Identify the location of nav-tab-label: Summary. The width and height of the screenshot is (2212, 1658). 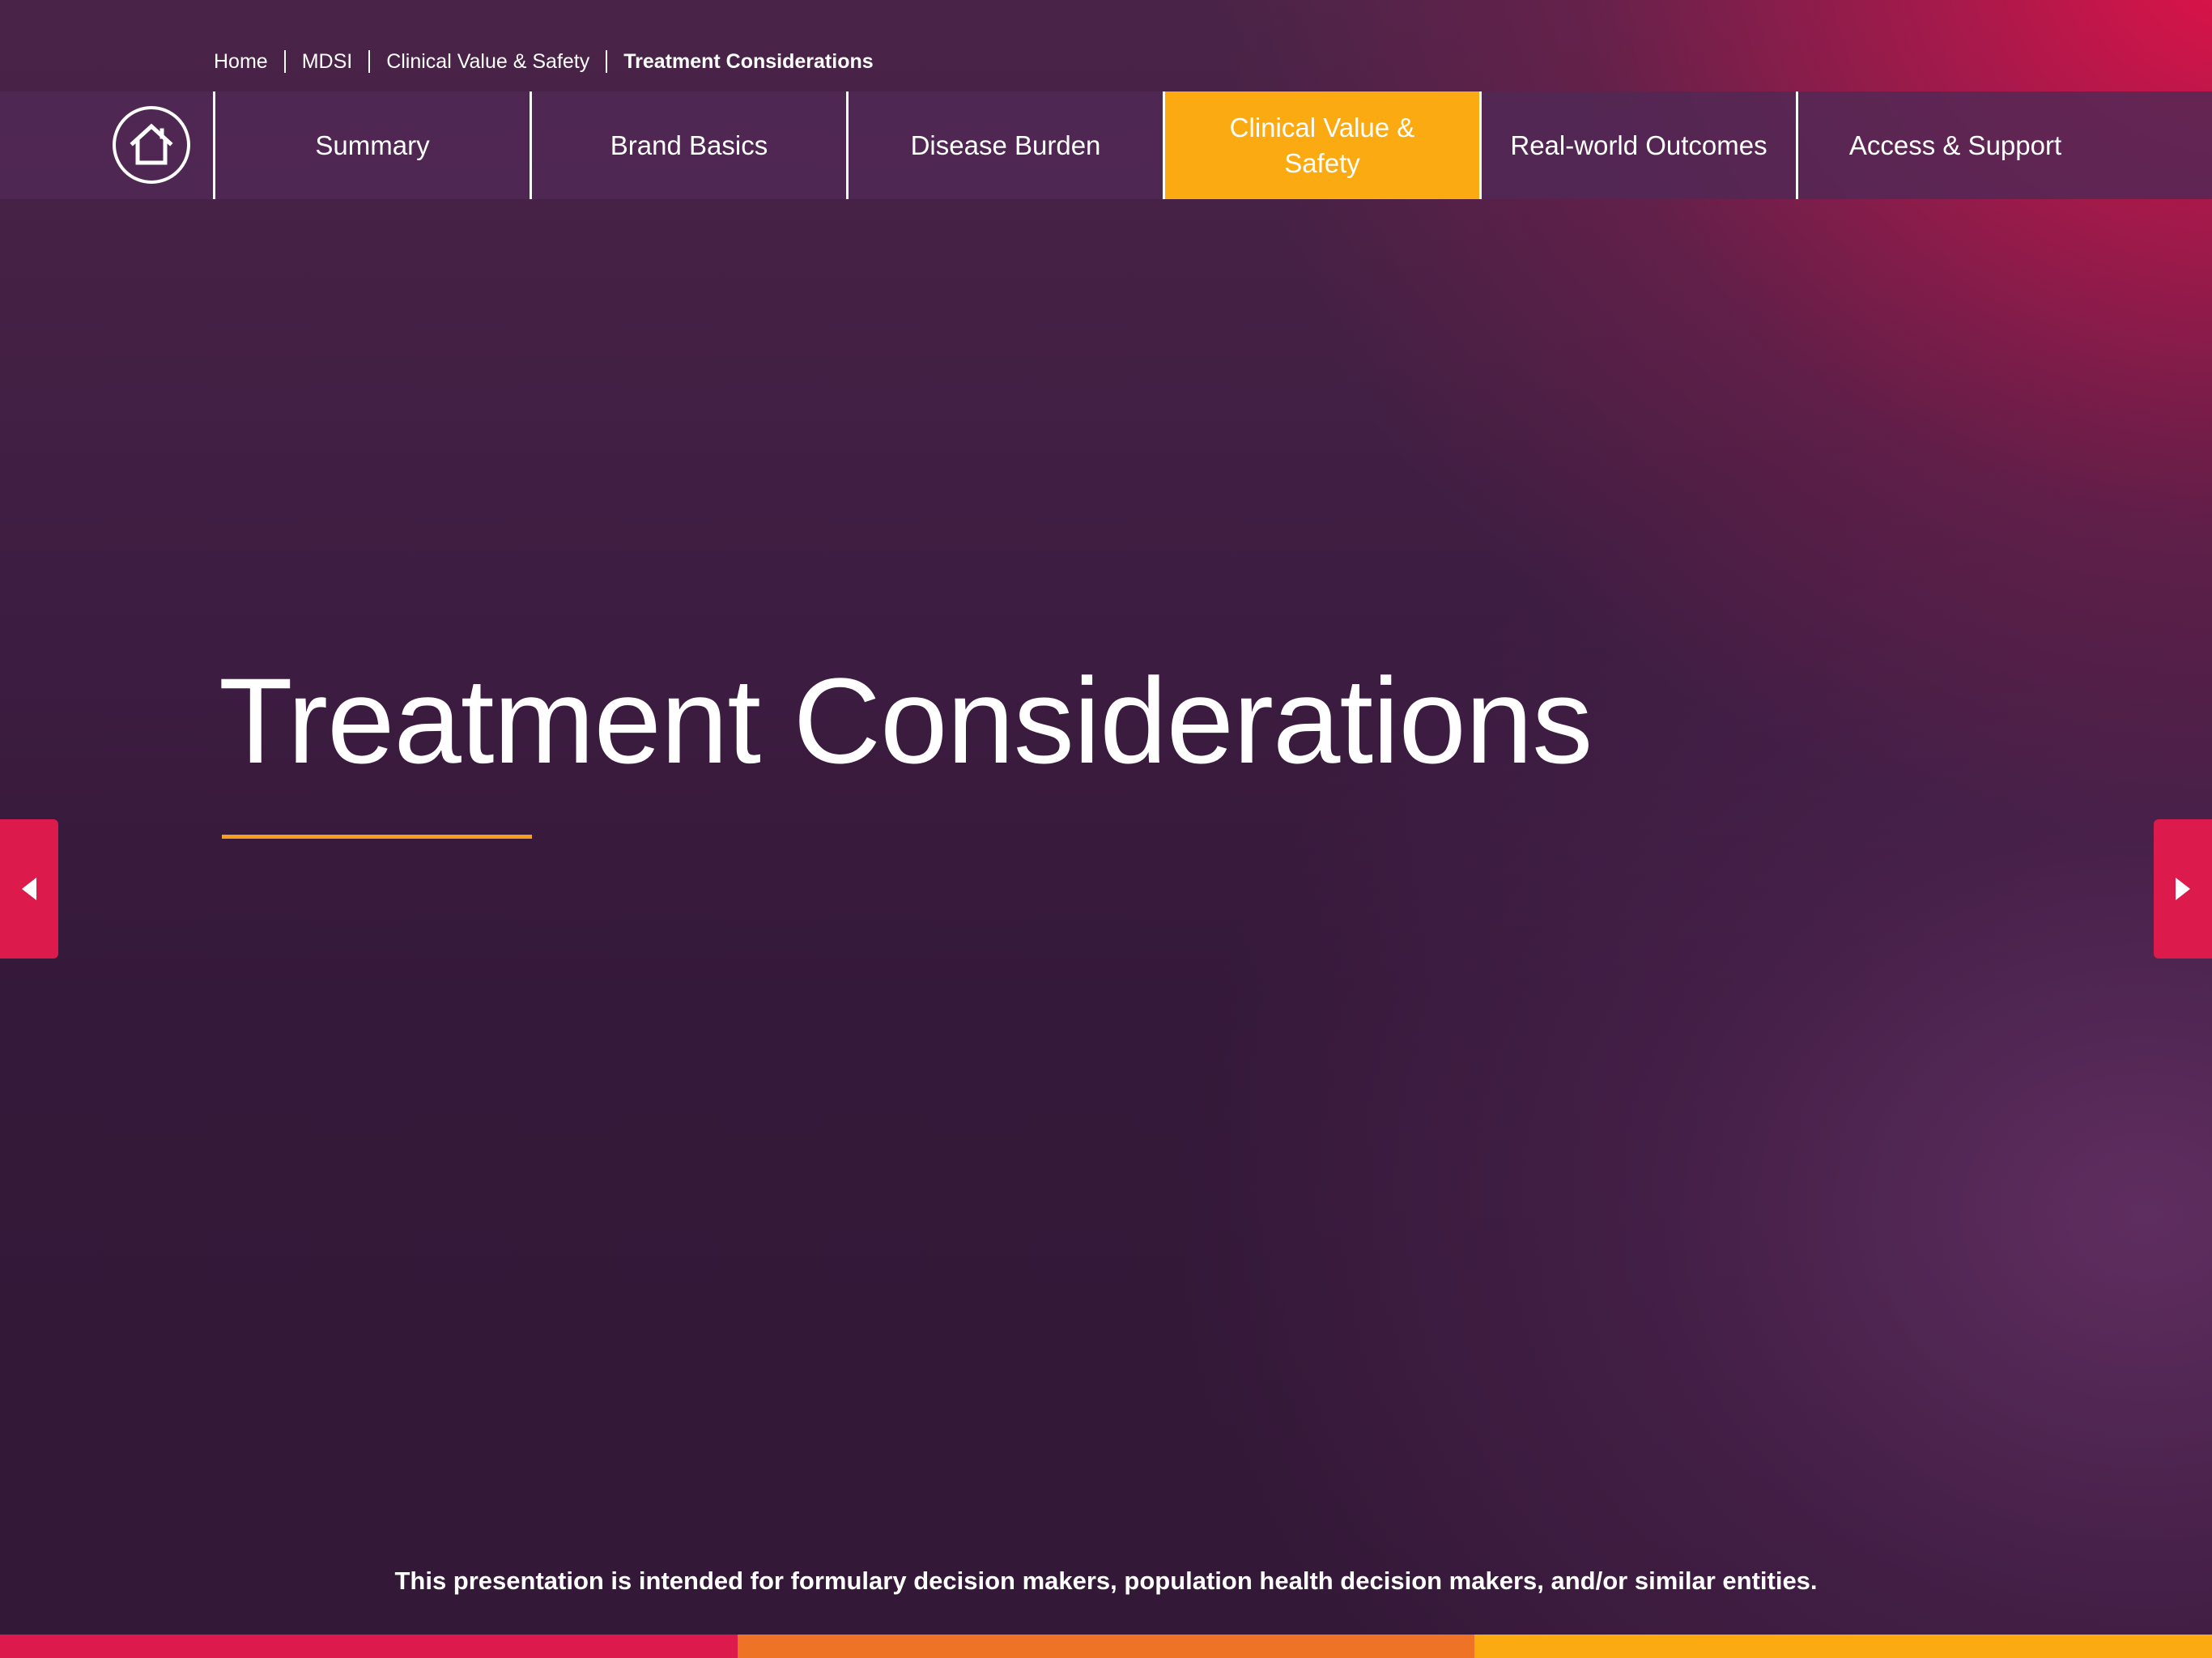
(372, 145).